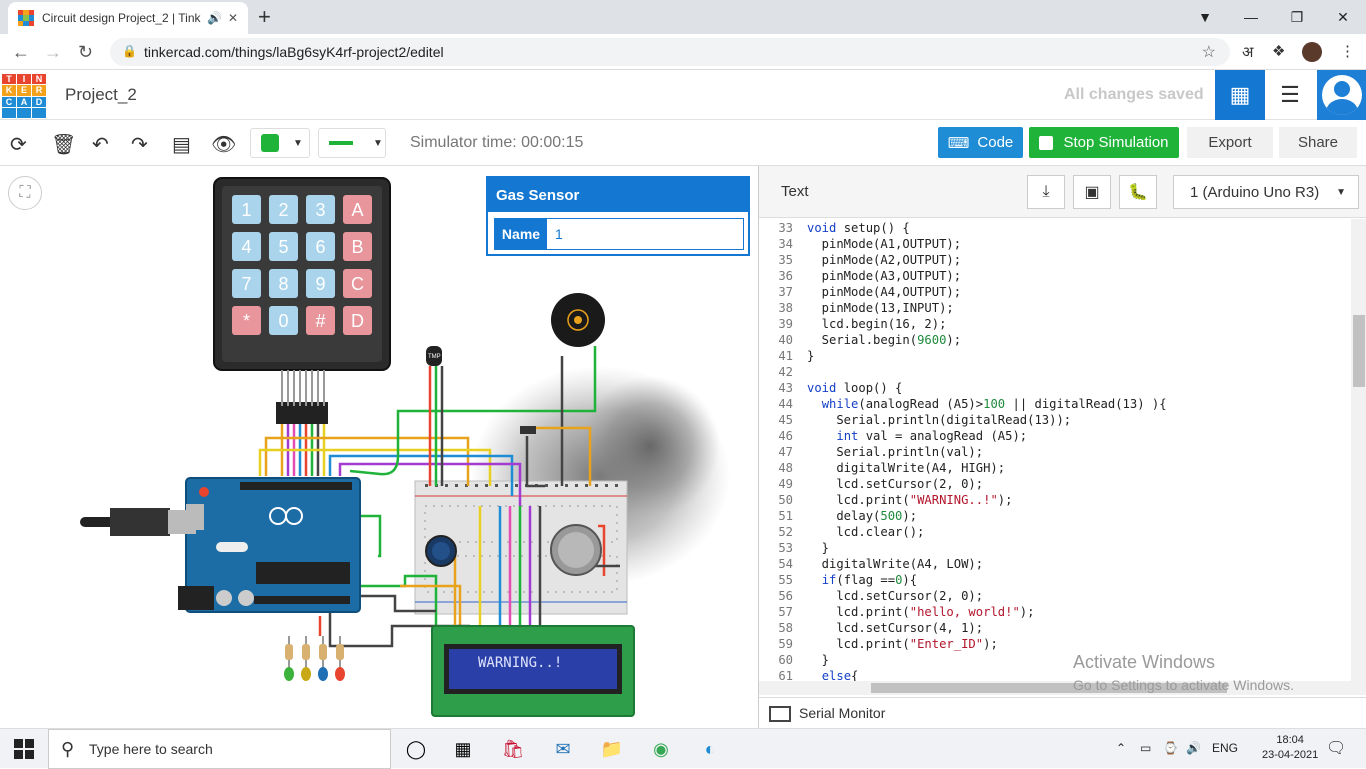 Image resolution: width=1366 pixels, height=769 pixels. Describe the element at coordinates (513, 749) in the screenshot. I see `store-icon: 🛍` at that location.